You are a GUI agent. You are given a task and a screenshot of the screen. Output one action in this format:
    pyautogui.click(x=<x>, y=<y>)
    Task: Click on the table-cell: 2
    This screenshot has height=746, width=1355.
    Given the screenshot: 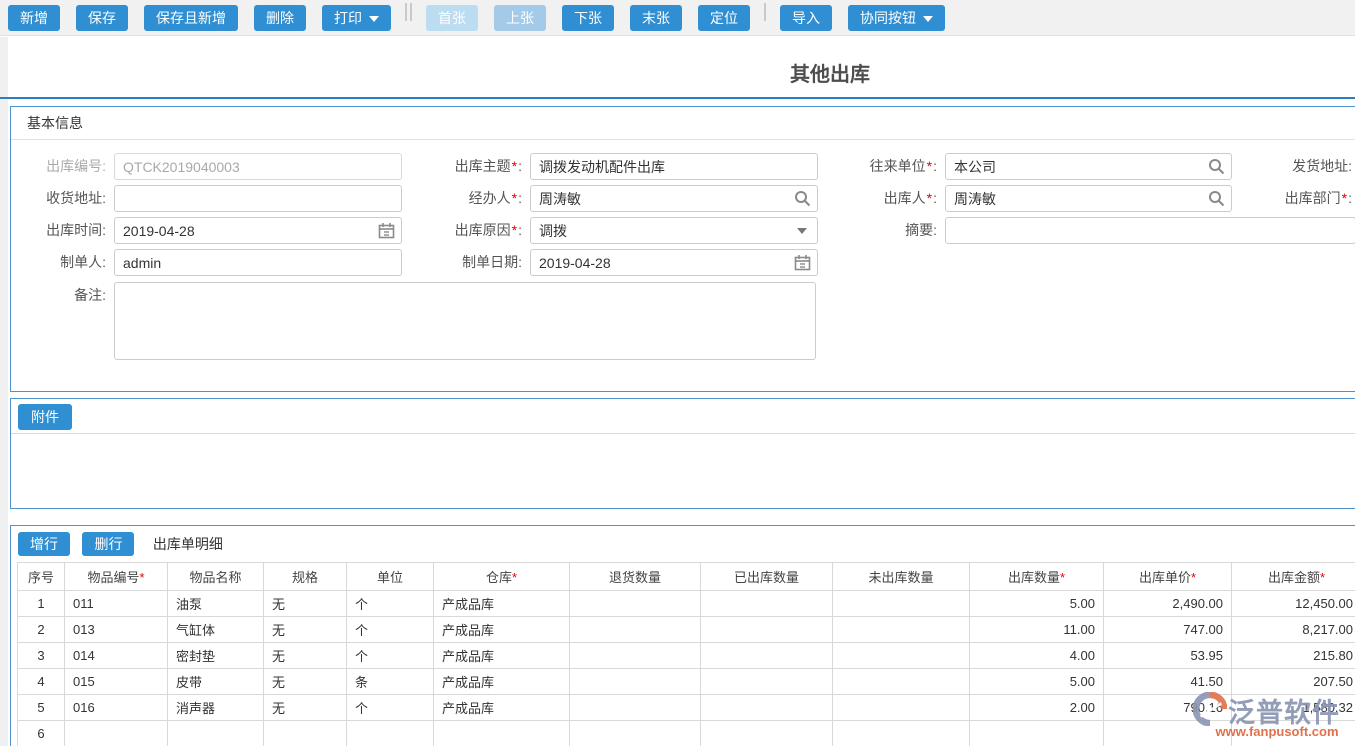 What is the action you would take?
    pyautogui.click(x=41, y=629)
    